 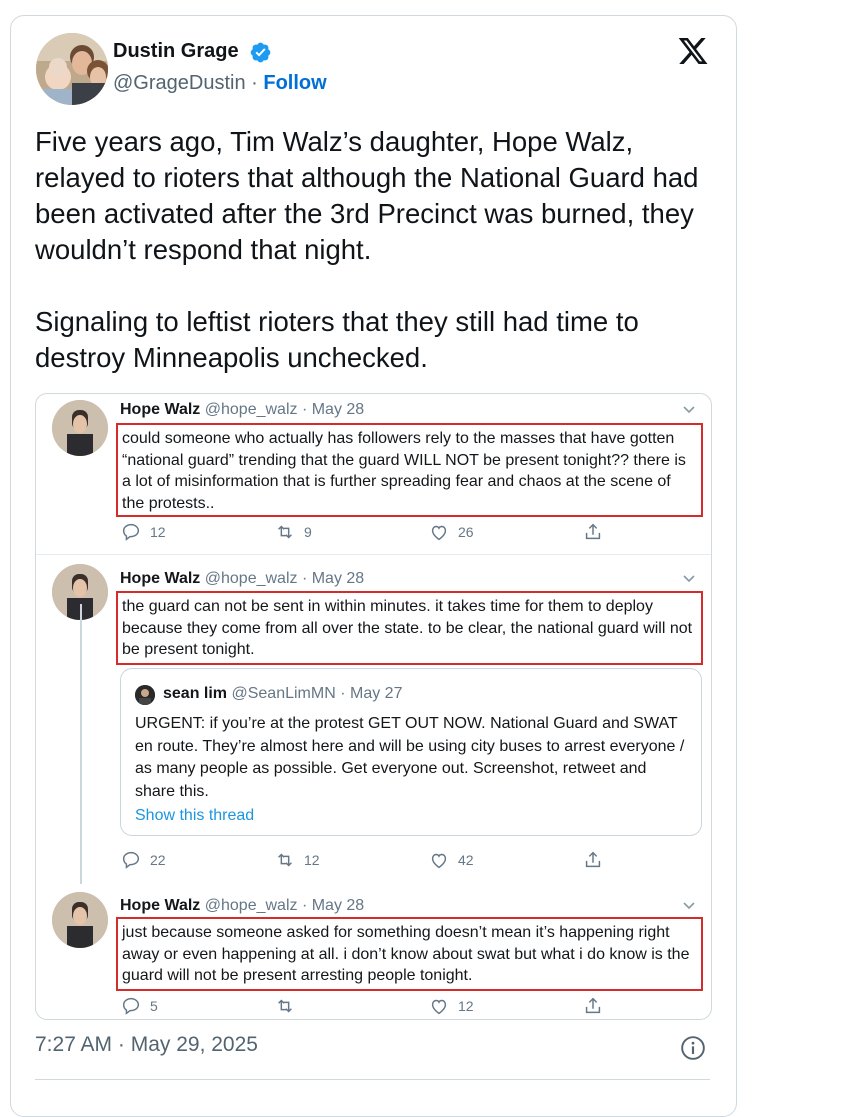 I want to click on like-action: 42, so click(x=451, y=860).